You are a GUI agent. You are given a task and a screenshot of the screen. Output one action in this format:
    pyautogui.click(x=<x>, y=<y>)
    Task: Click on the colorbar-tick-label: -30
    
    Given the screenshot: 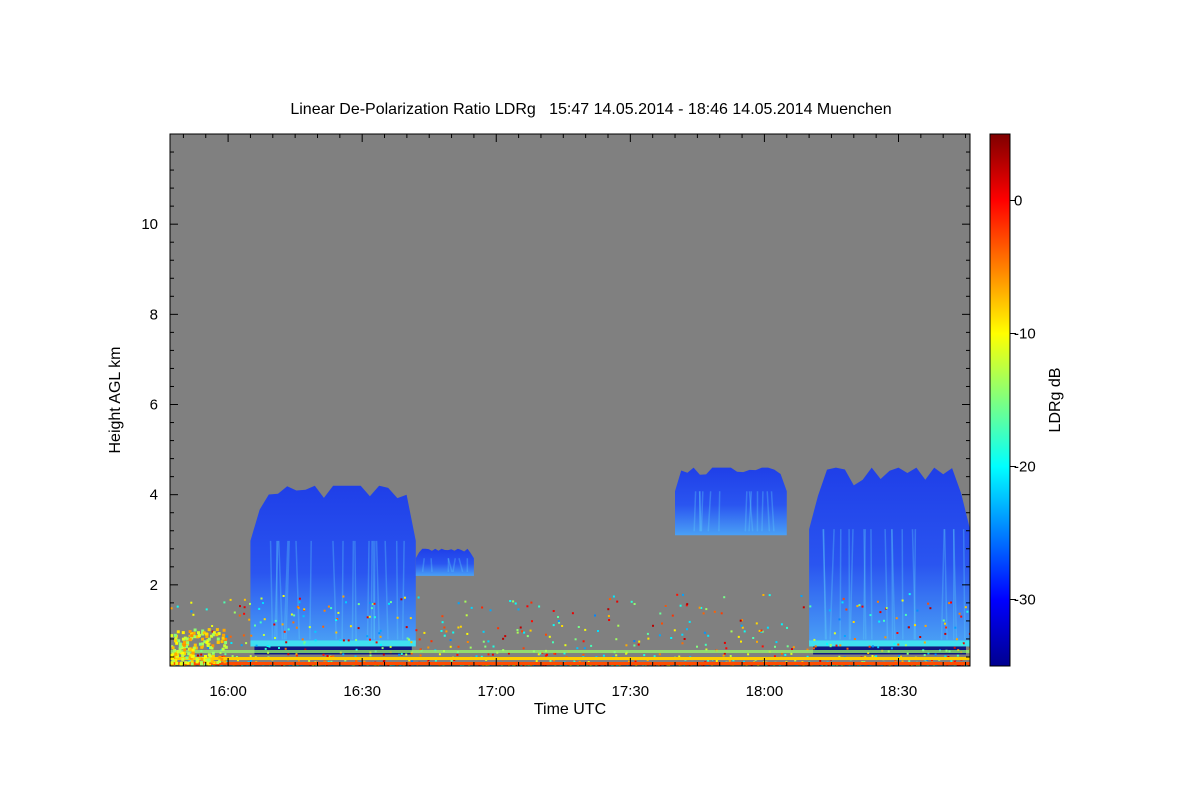 What is the action you would take?
    pyautogui.click(x=1025, y=600)
    